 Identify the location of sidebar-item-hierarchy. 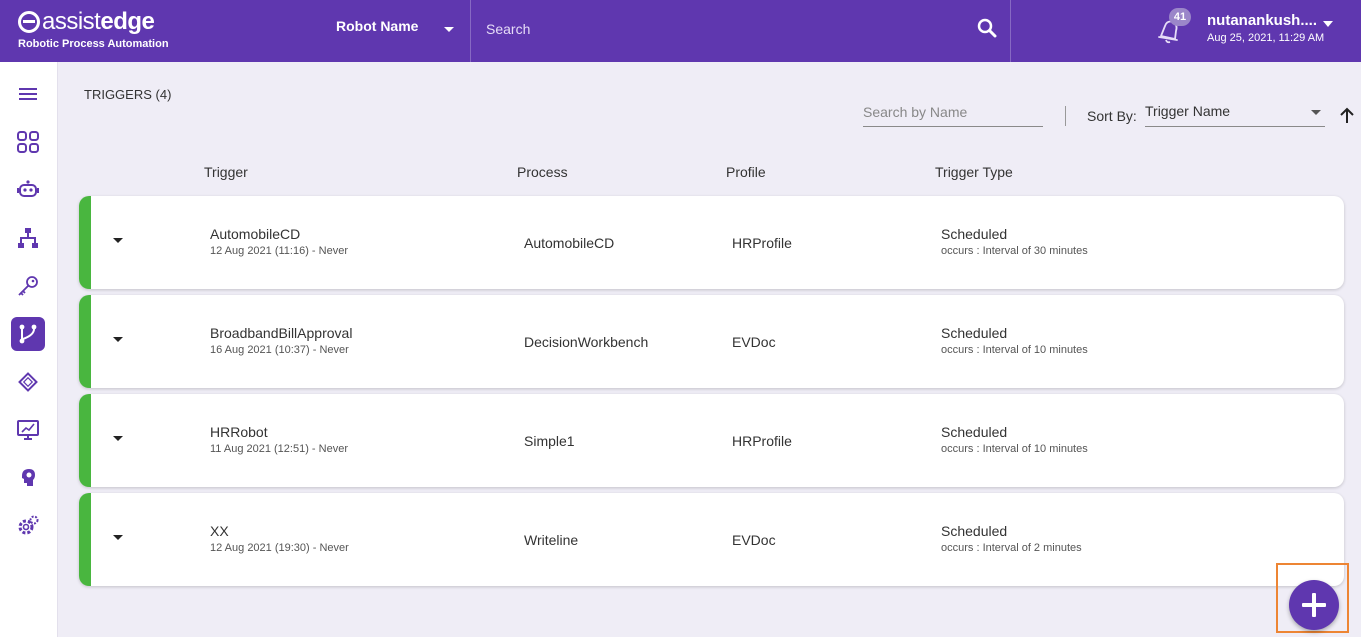
(28, 238).